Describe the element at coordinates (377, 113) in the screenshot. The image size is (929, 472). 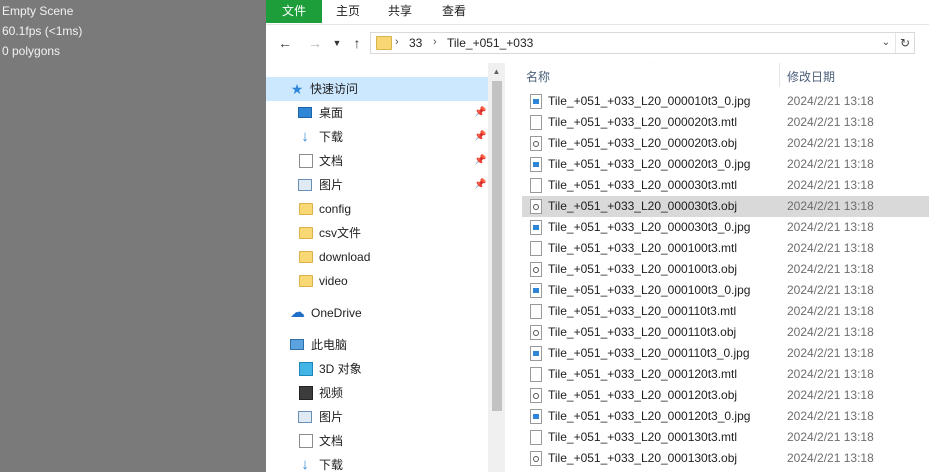
I see `nav-desktop: 桌面 📌` at that location.